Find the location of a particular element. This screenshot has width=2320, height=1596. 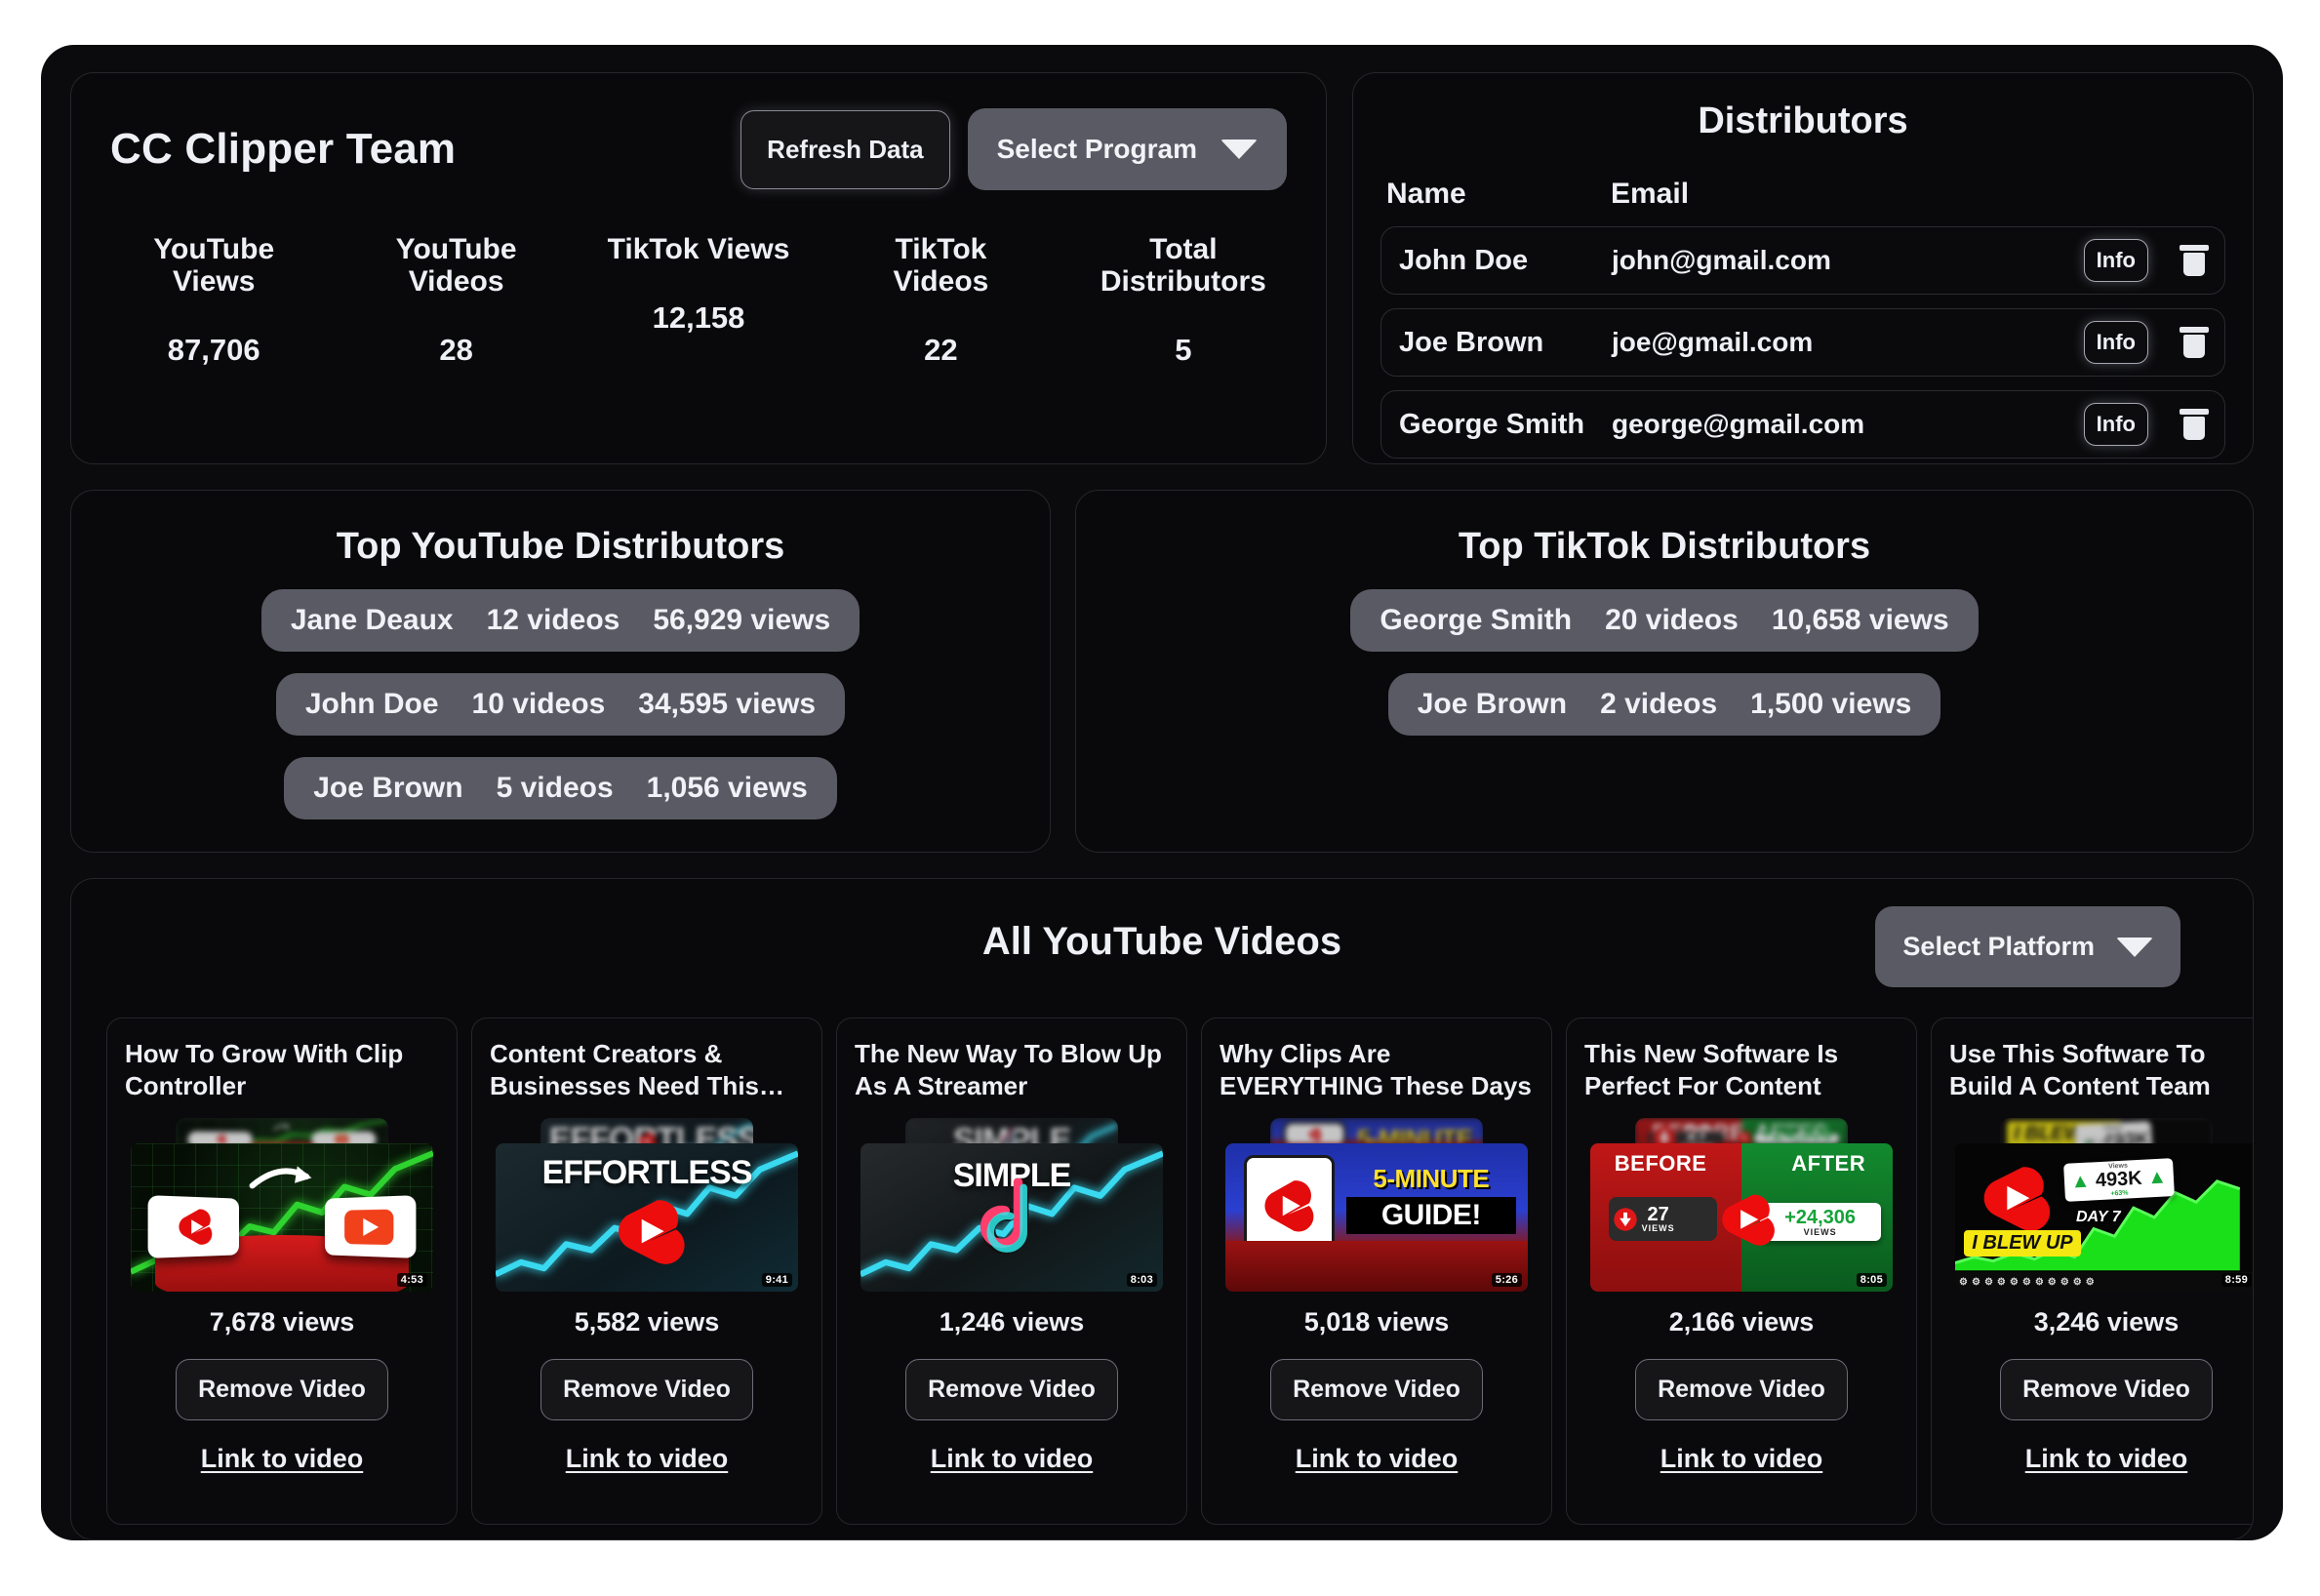

thumbnail-art: BEFOREAFTER27VIEWS+24,306VIEWS is located at coordinates (1741, 1217).